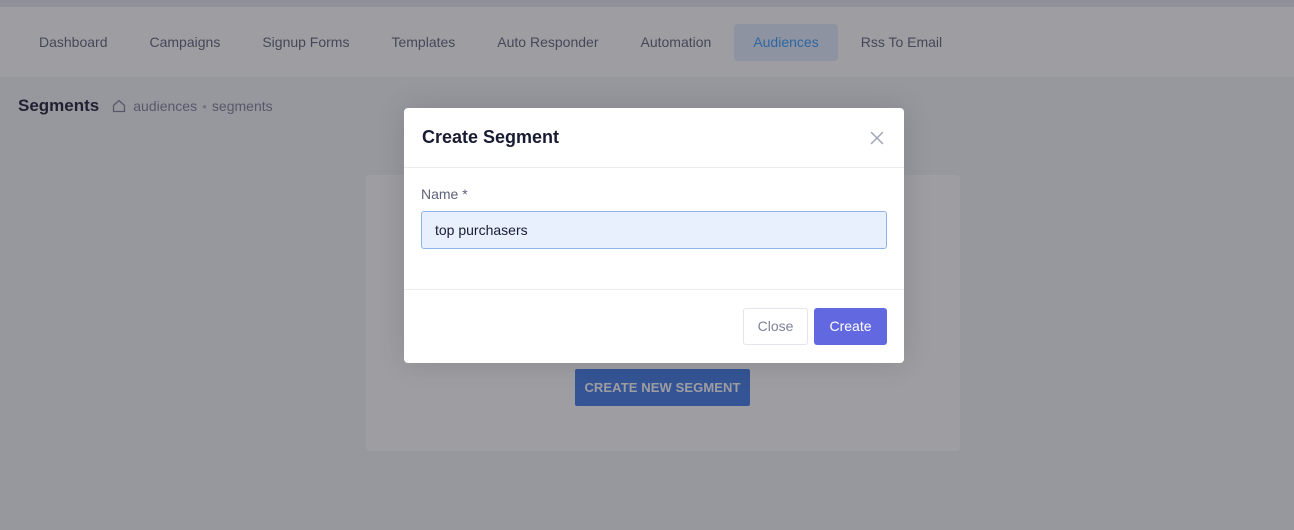  Describe the element at coordinates (444, 194) in the screenshot. I see `name-field-label: Name *` at that location.